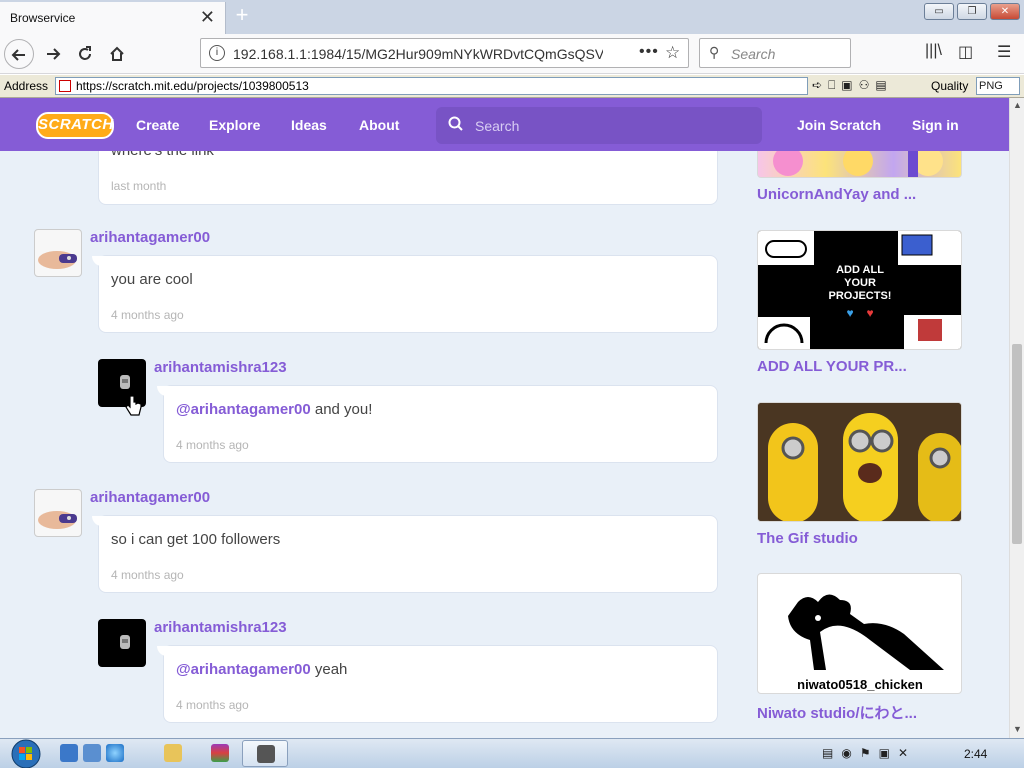 The image size is (1024, 768). I want to click on hand-cursor-icon, so click(133, 405).